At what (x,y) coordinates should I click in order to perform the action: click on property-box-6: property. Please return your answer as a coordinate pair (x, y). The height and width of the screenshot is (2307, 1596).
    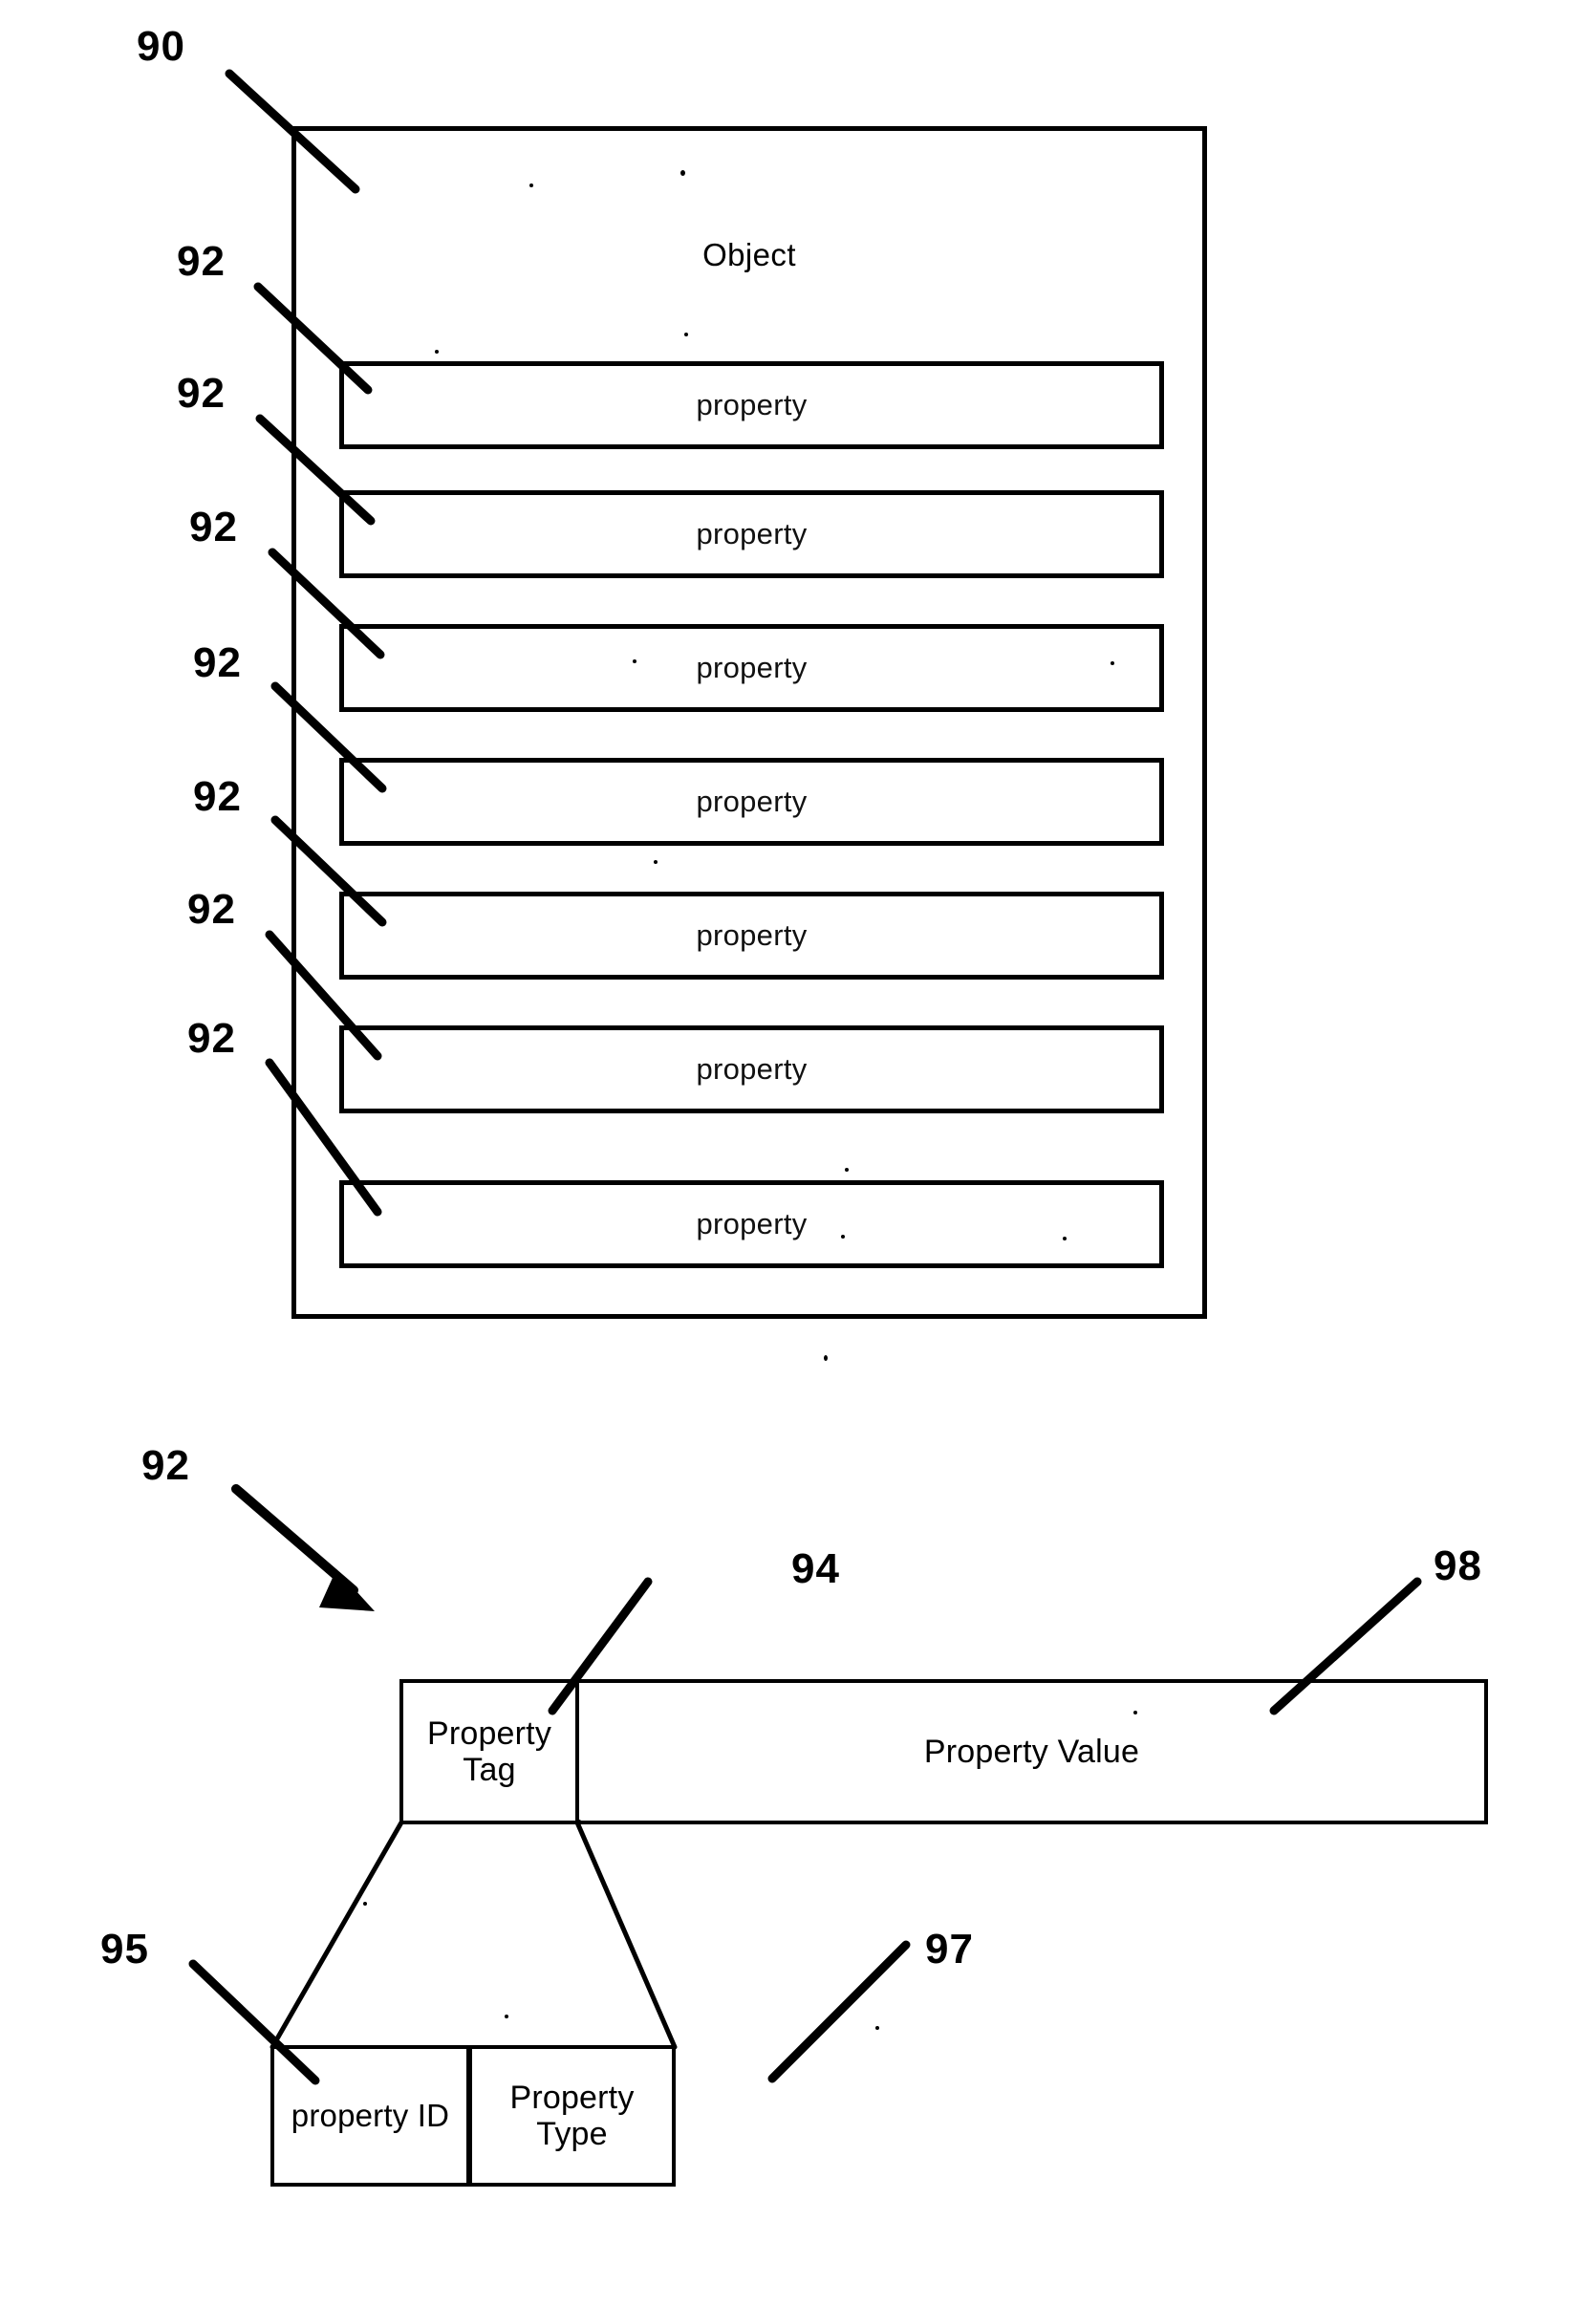
    Looking at the image, I should click on (752, 1069).